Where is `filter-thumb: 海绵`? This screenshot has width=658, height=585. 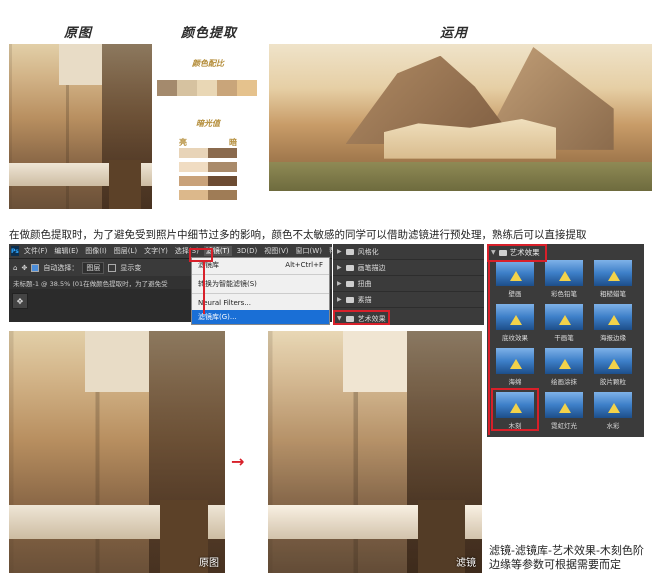
filter-thumb: 海绵 is located at coordinates (515, 367).